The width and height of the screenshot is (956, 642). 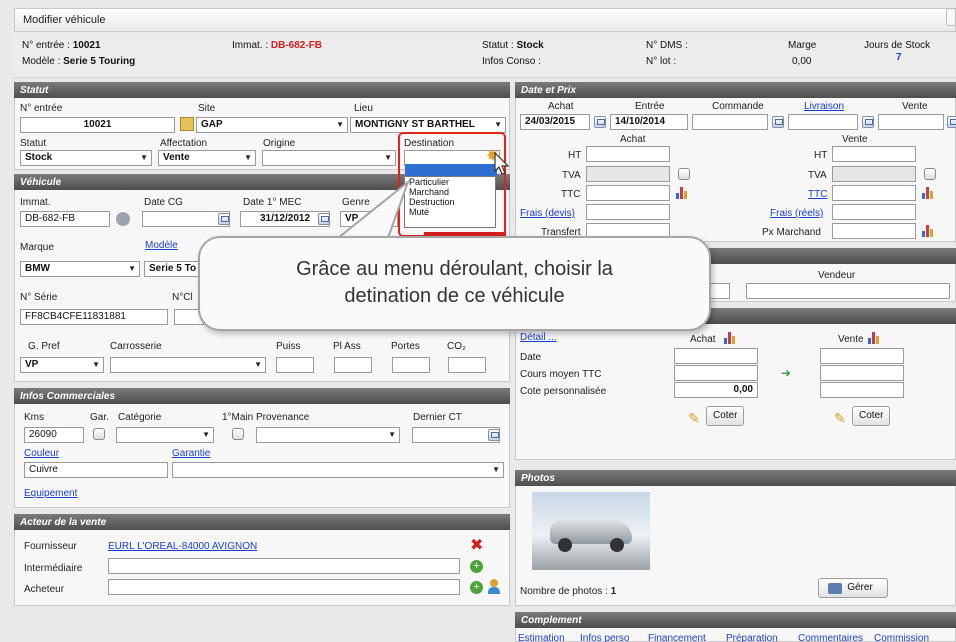 I want to click on cote-achat-date-field, so click(x=716, y=356).